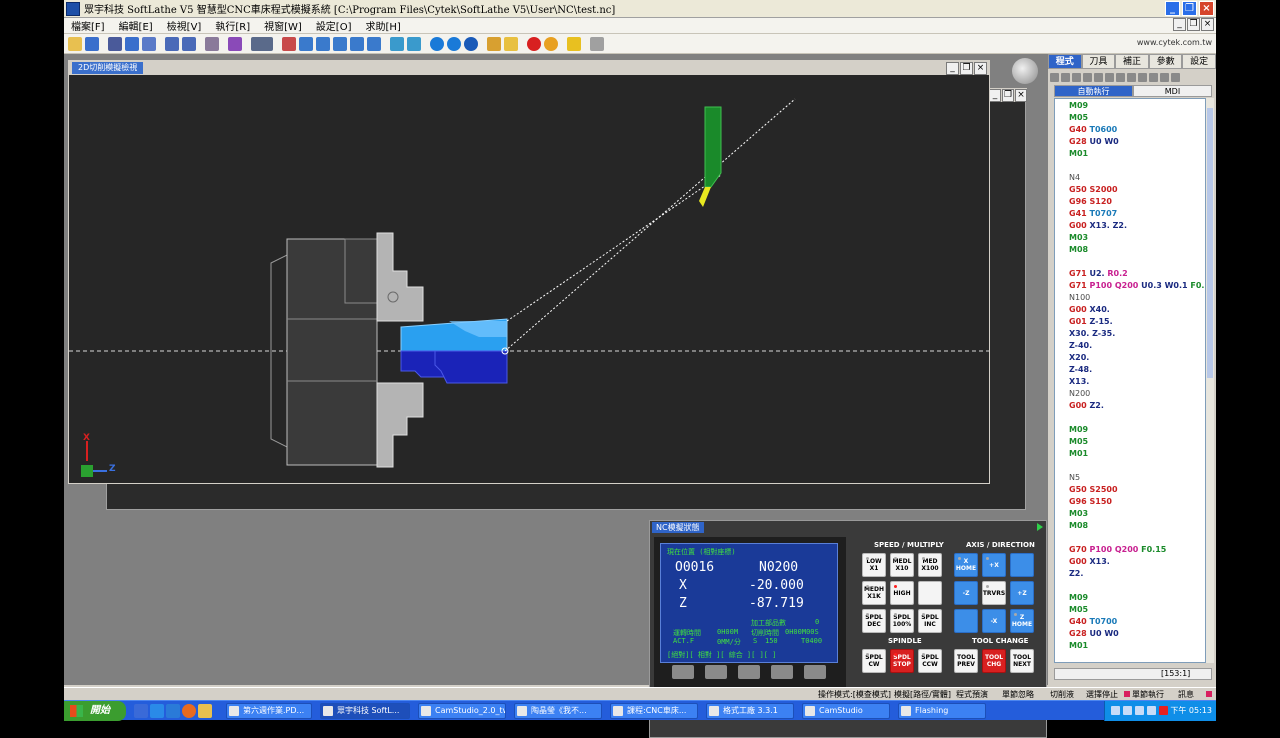 The image size is (1280, 738). What do you see at coordinates (597, 43) in the screenshot?
I see `print-icon` at bounding box center [597, 43].